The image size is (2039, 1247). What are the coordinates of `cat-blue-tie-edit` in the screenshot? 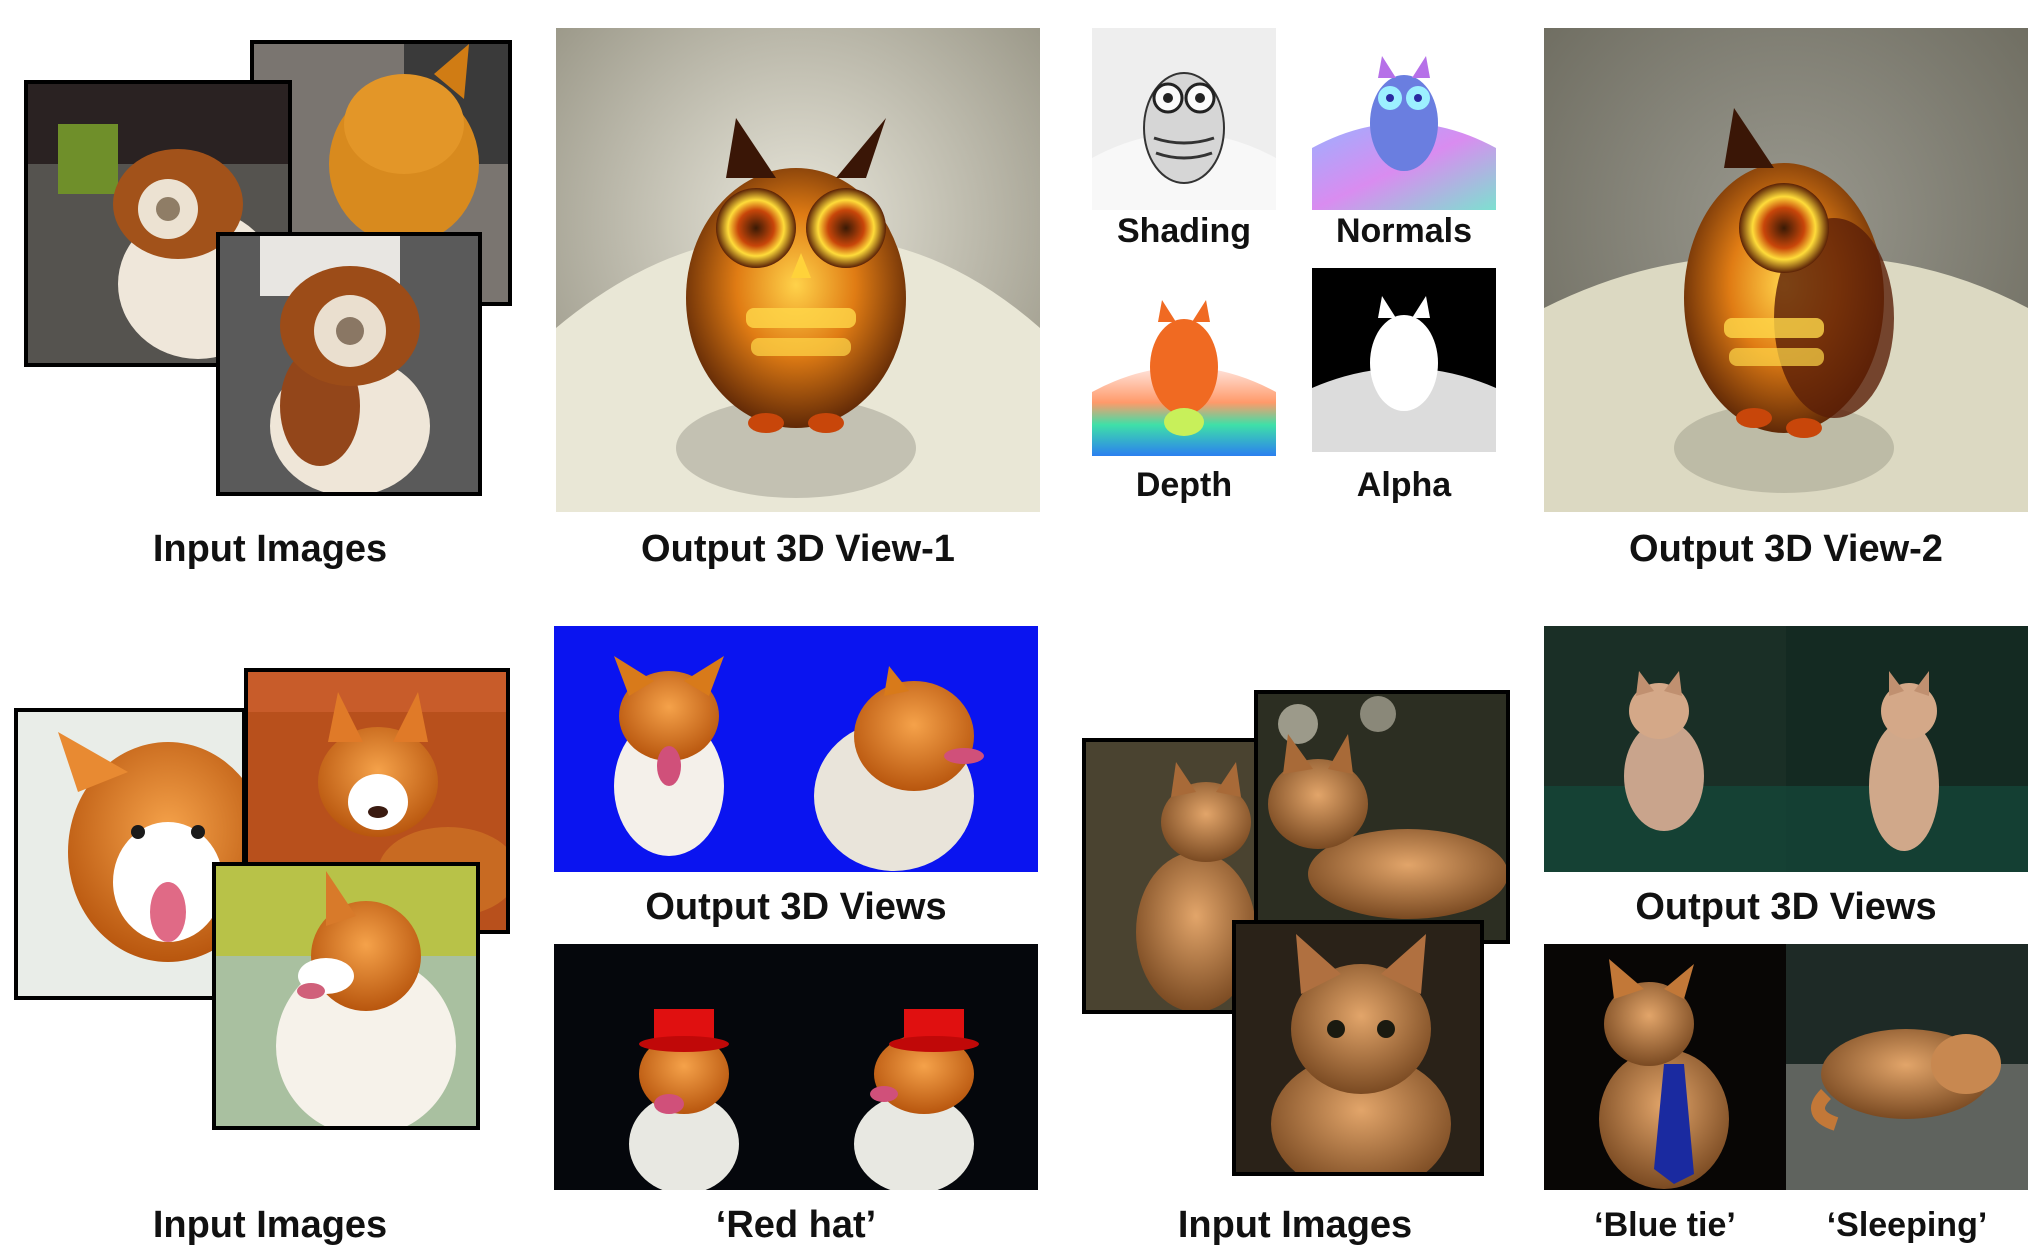 It's located at (1665, 1067).